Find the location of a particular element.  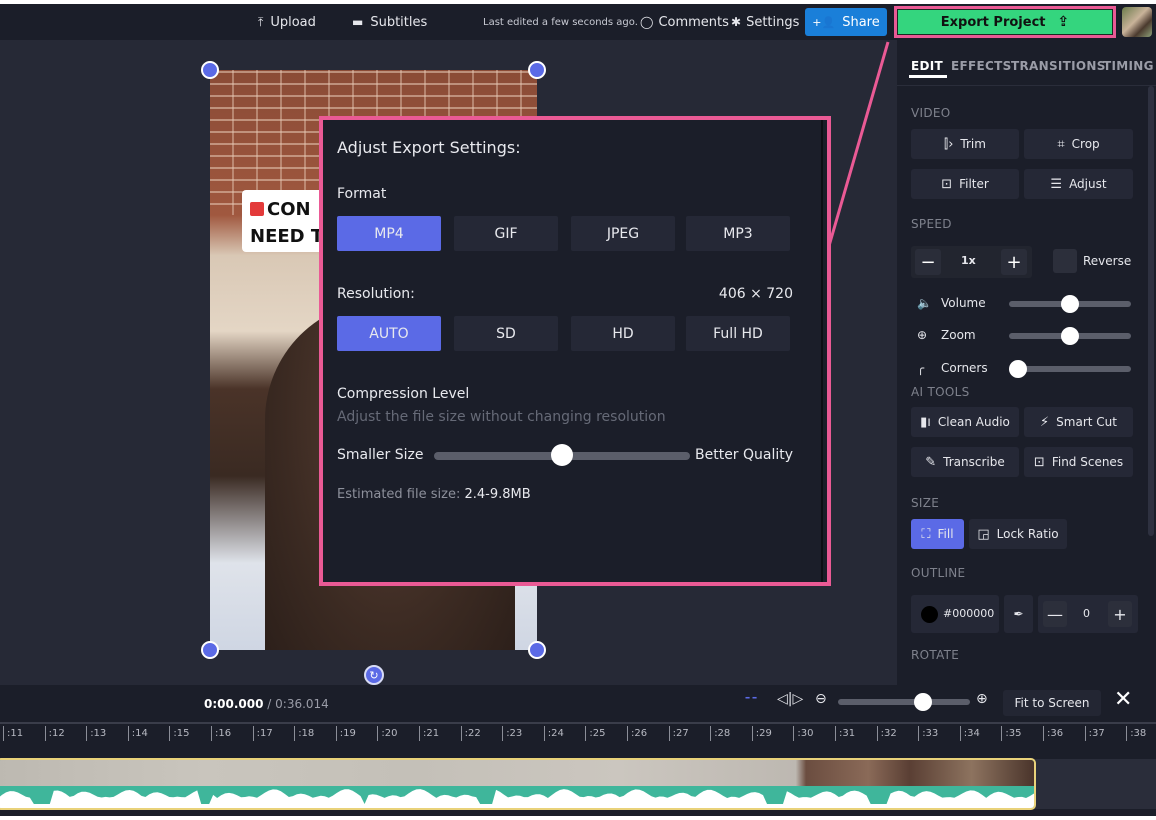

resize-handle-top-right is located at coordinates (537, 70).